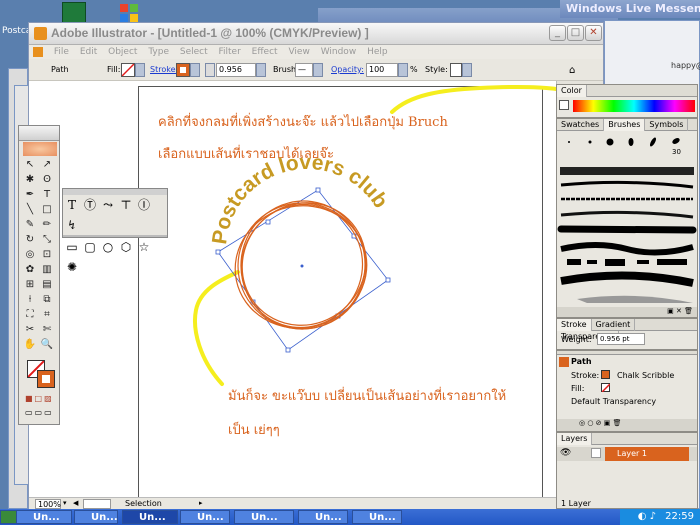 This screenshot has height=525, width=700. Describe the element at coordinates (575, 439) in the screenshot. I see `tab-layers: Layers` at that location.